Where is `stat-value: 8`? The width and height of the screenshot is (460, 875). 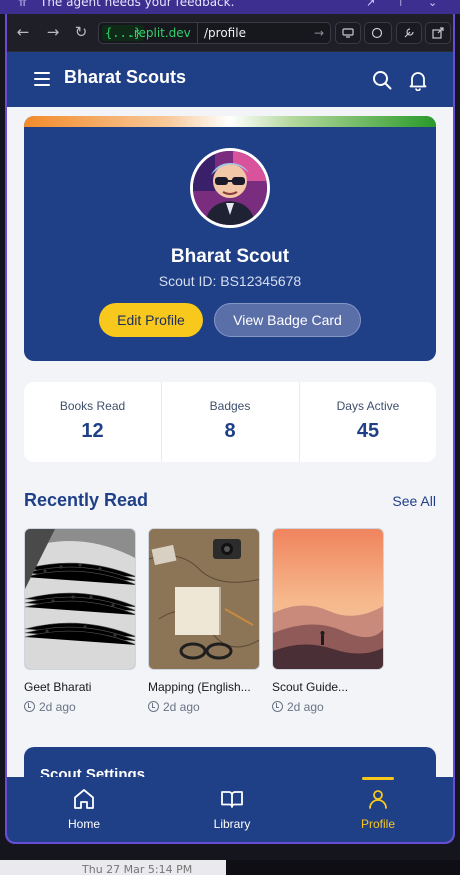 stat-value: 8 is located at coordinates (230, 431).